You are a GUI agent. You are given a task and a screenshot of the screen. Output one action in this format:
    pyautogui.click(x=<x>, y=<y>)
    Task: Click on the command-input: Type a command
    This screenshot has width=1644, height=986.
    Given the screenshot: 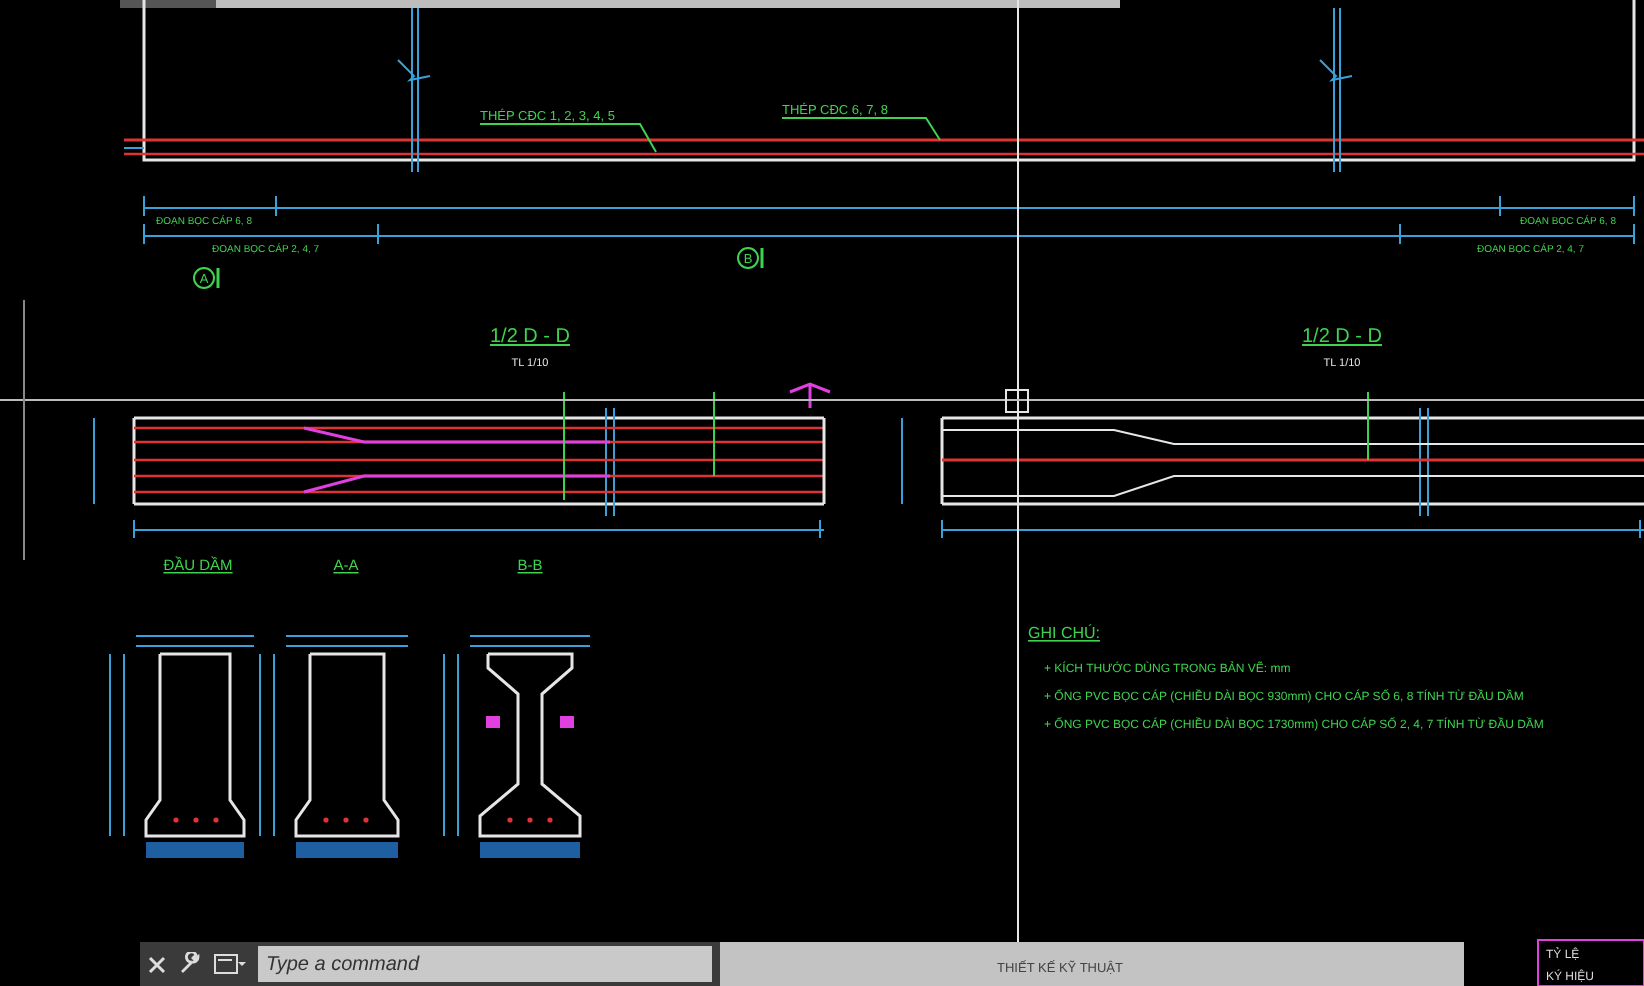 What is the action you would take?
    pyautogui.click(x=485, y=964)
    